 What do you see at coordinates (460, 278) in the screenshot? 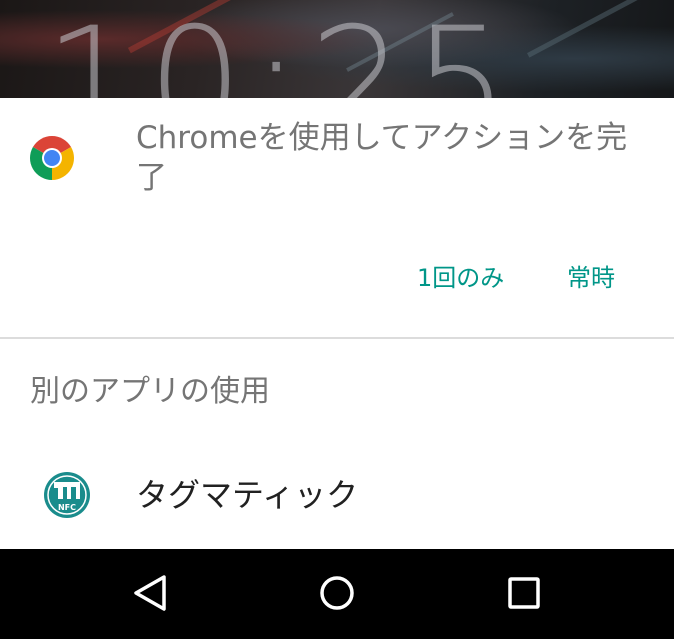
I see `just-once-button: 1回のみ` at bounding box center [460, 278].